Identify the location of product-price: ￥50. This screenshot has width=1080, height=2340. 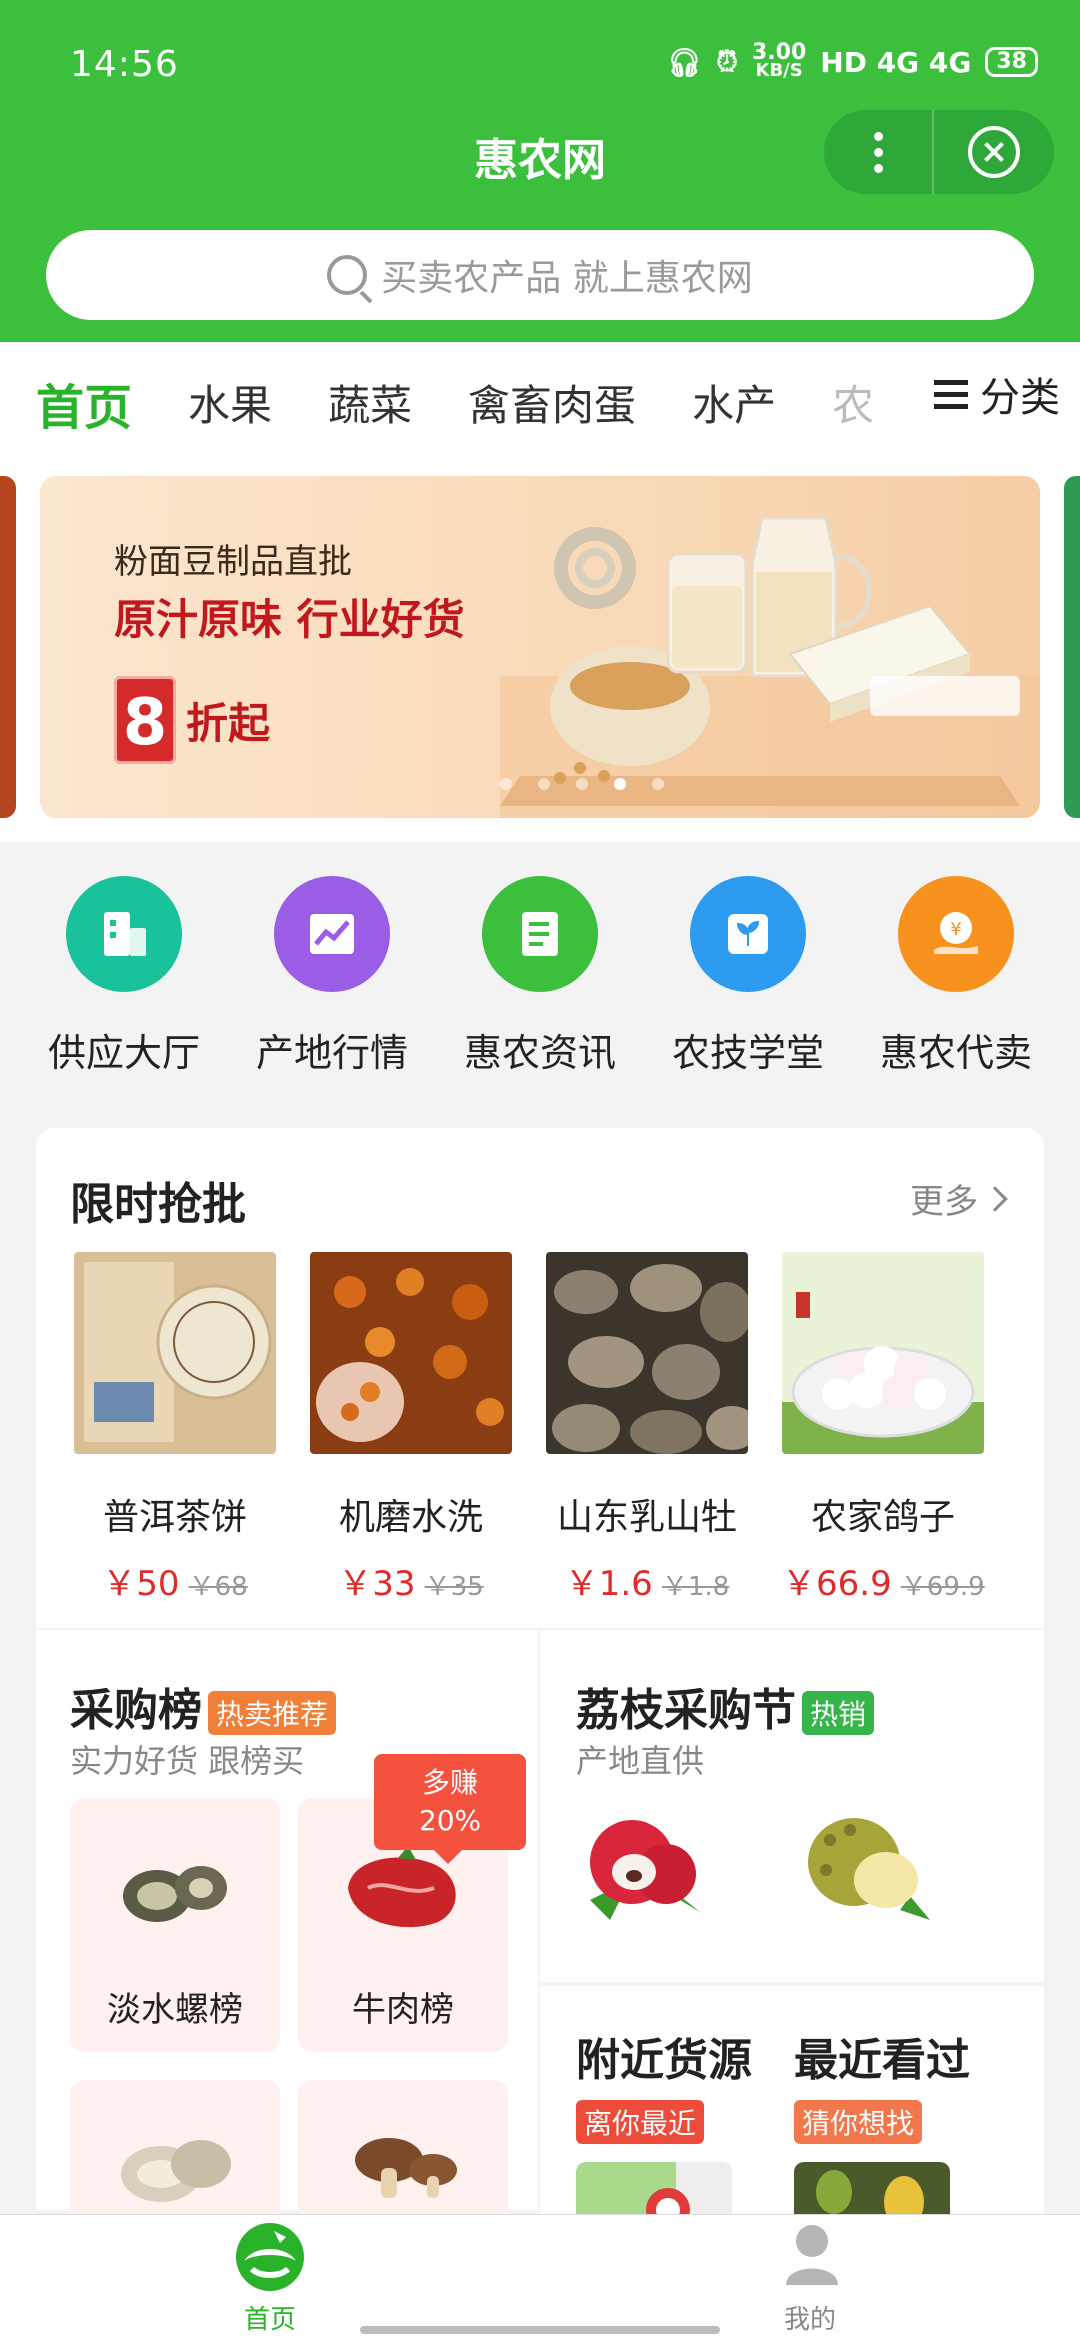
(141, 1584).